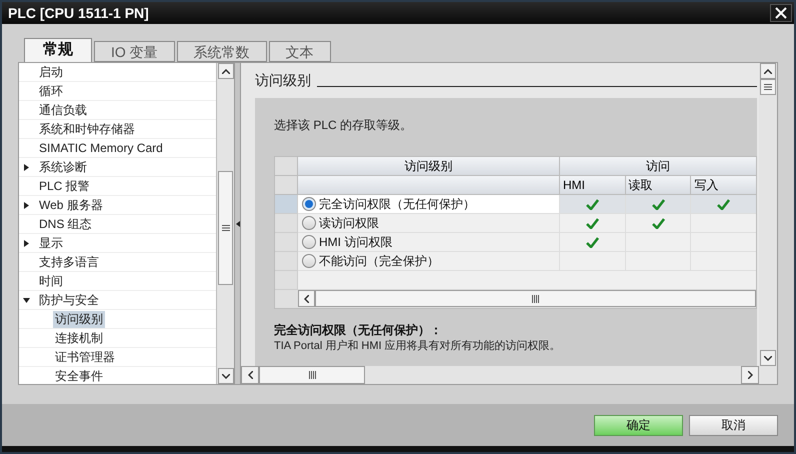 Image resolution: width=796 pixels, height=454 pixels. Describe the element at coordinates (51, 72) in the screenshot. I see `tree-item: 启动` at that location.